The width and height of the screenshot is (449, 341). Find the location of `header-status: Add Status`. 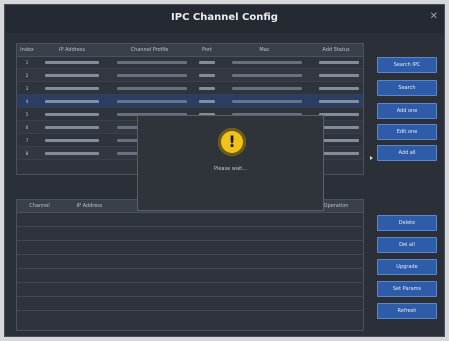

header-status: Add Status is located at coordinates (336, 50).